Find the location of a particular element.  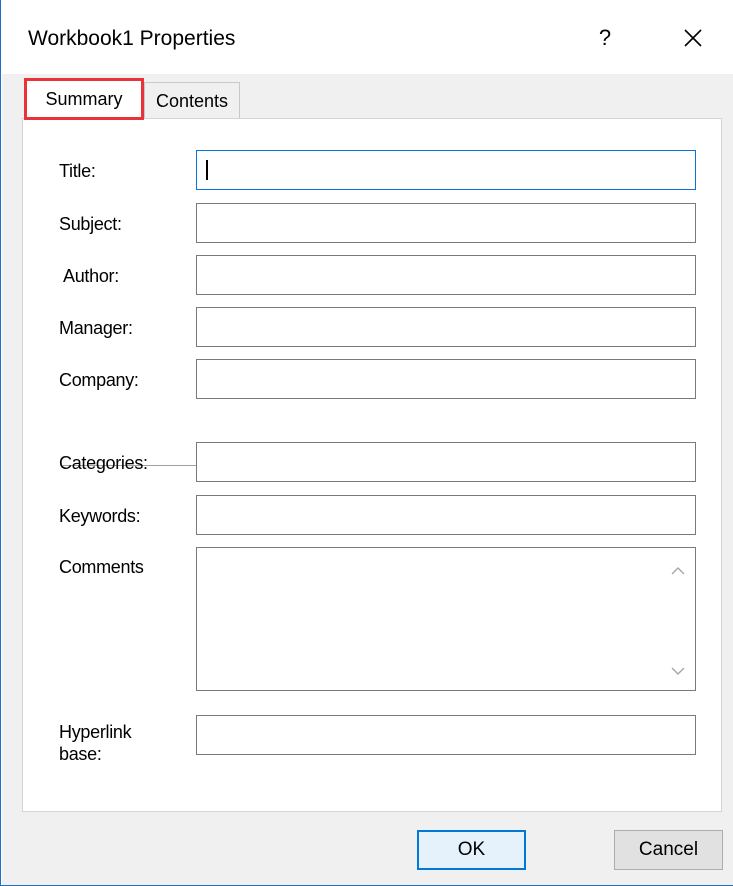

close-icon is located at coordinates (693, 38).